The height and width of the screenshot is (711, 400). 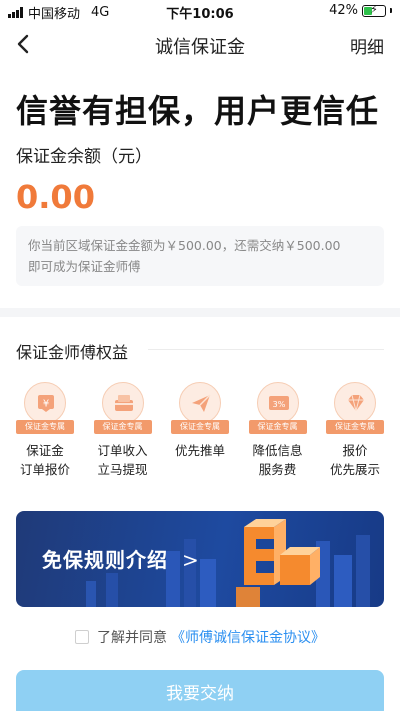 What do you see at coordinates (198, 111) in the screenshot?
I see `headline: 信誉有担保，用户更信任` at bounding box center [198, 111].